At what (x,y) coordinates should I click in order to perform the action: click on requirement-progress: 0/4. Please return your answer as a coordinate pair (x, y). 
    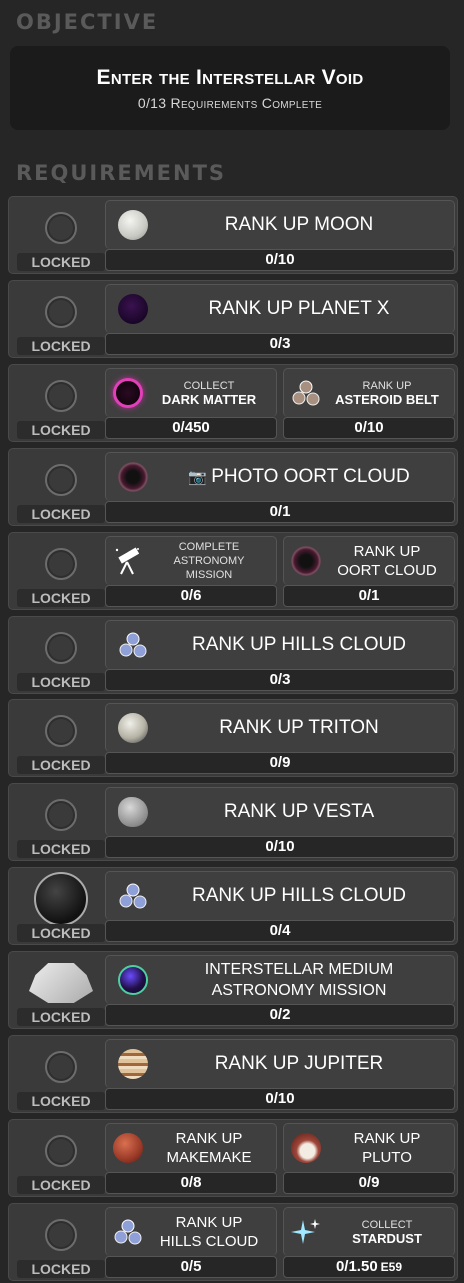
    Looking at the image, I should click on (280, 931).